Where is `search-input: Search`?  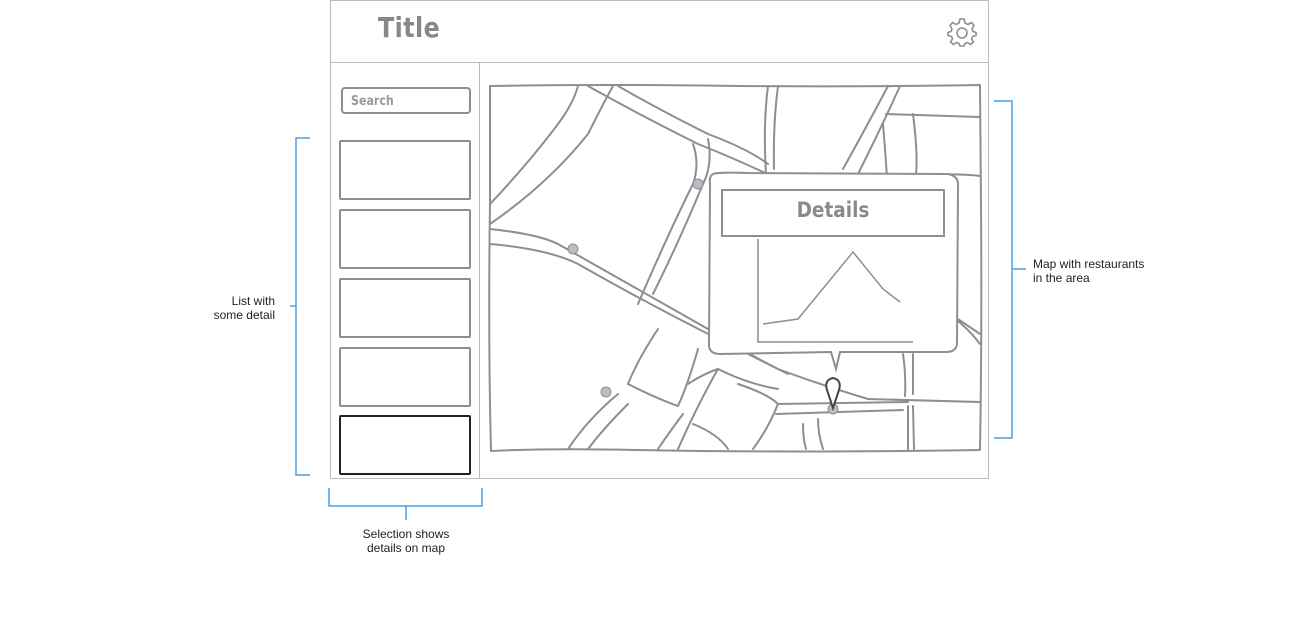
search-input: Search is located at coordinates (406, 100).